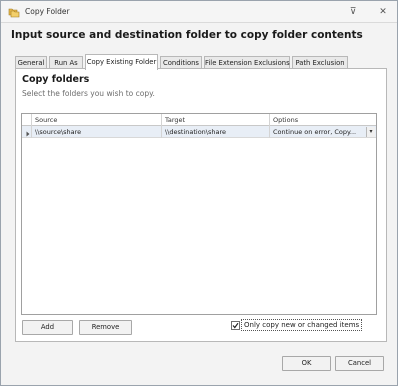  What do you see at coordinates (353, 12) in the screenshot?
I see `pin-icon: ⊽` at bounding box center [353, 12].